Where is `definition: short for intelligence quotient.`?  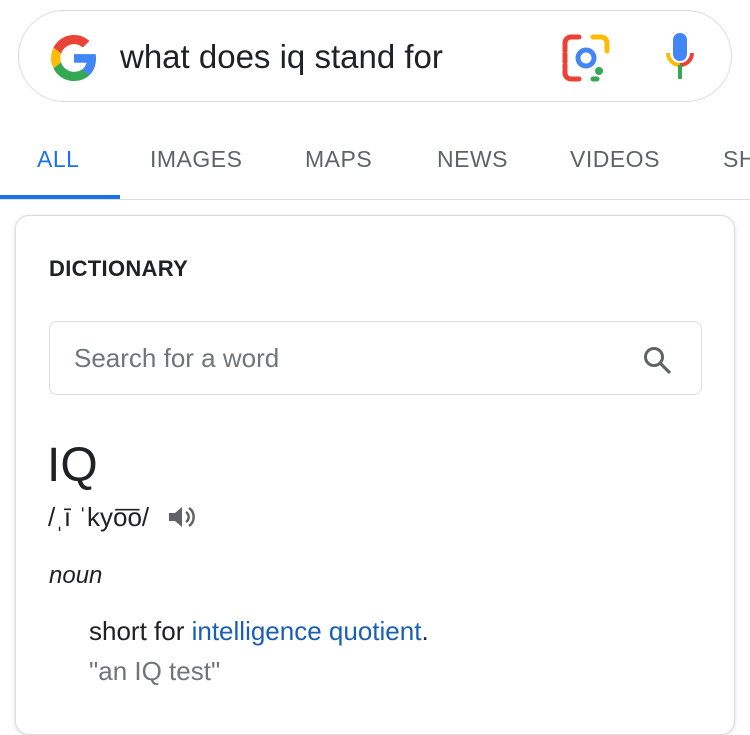 definition: short for intelligence quotient. is located at coordinates (259, 631).